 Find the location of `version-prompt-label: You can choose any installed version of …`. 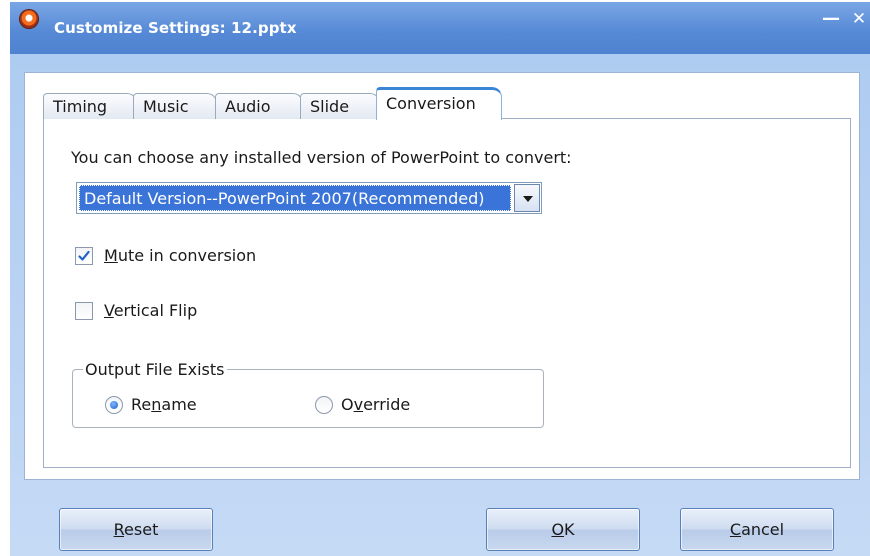

version-prompt-label: You can choose any installed version of … is located at coordinates (321, 157).